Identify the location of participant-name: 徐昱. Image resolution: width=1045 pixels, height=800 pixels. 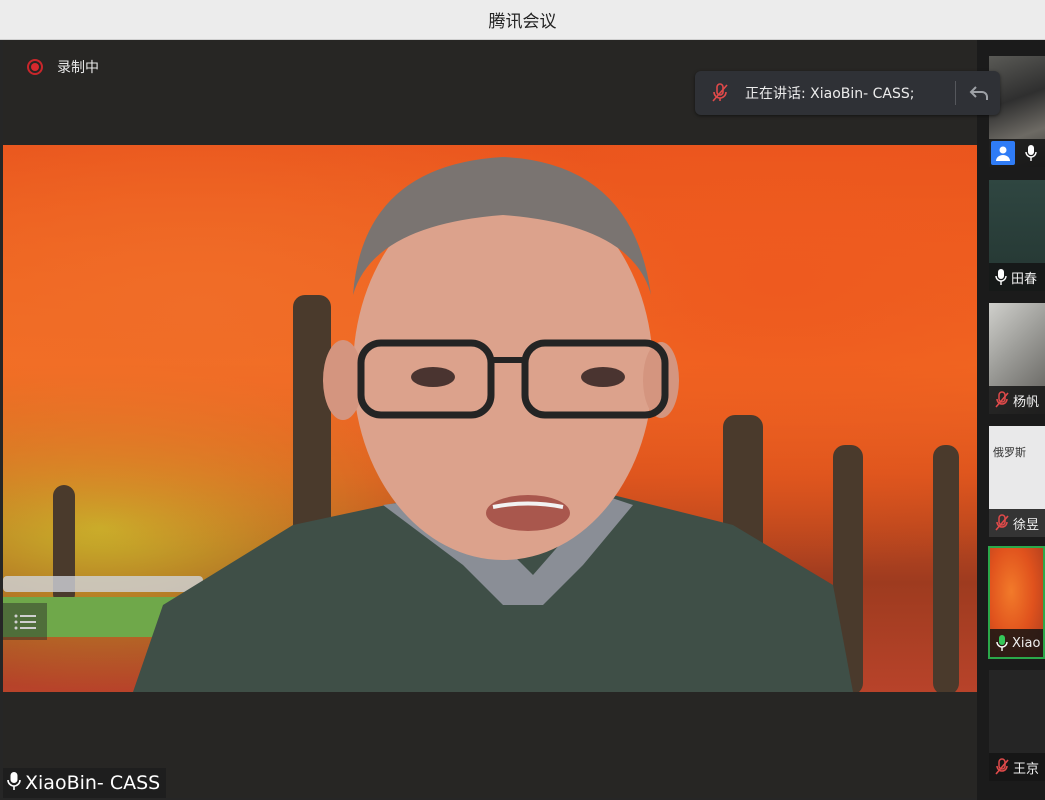
(1026, 525).